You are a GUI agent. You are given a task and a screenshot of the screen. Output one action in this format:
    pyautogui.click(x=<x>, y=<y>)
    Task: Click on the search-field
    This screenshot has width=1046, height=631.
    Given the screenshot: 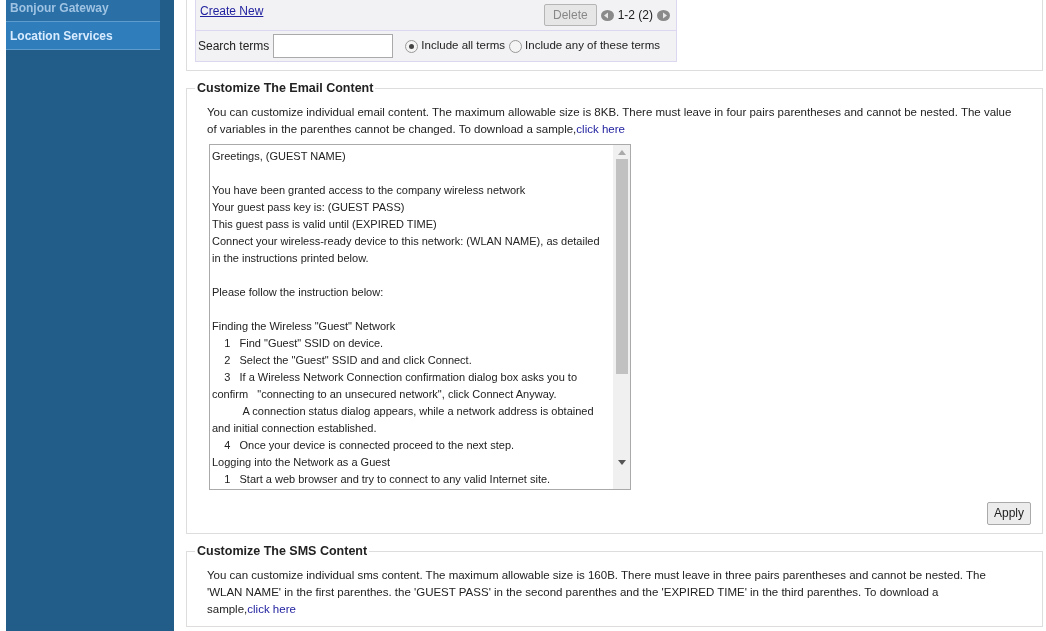 What is the action you would take?
    pyautogui.click(x=333, y=46)
    